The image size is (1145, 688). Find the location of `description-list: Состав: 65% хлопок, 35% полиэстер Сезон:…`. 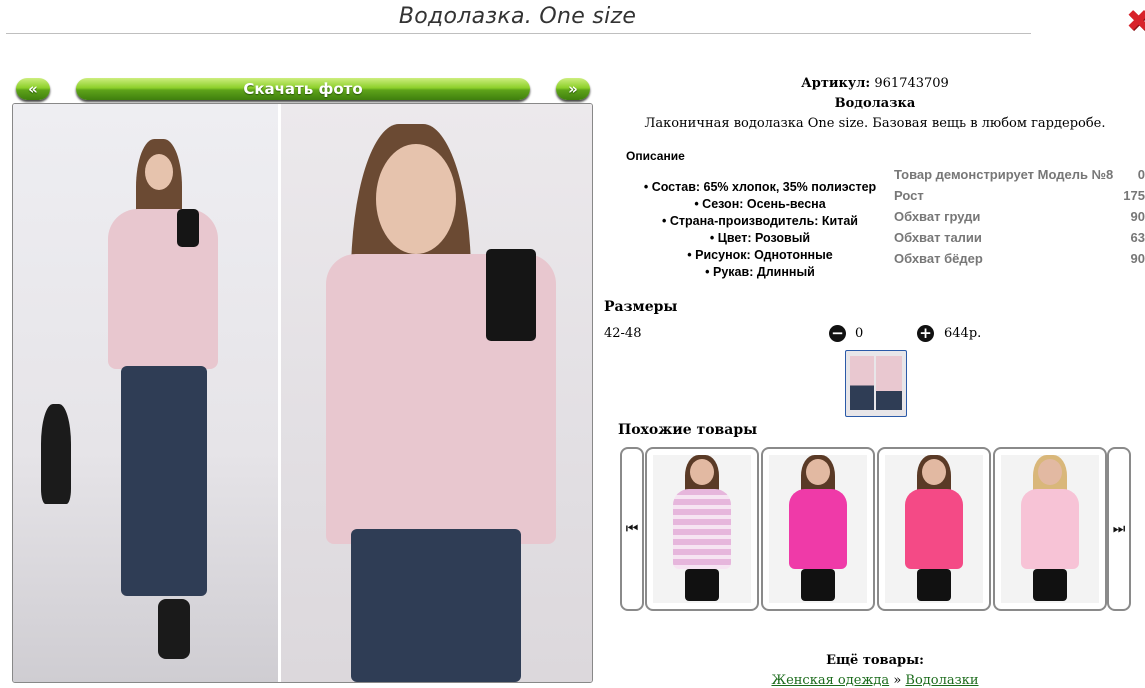

description-list: Состав: 65% хлопок, 35% полиэстер Сезон:… is located at coordinates (760, 230).